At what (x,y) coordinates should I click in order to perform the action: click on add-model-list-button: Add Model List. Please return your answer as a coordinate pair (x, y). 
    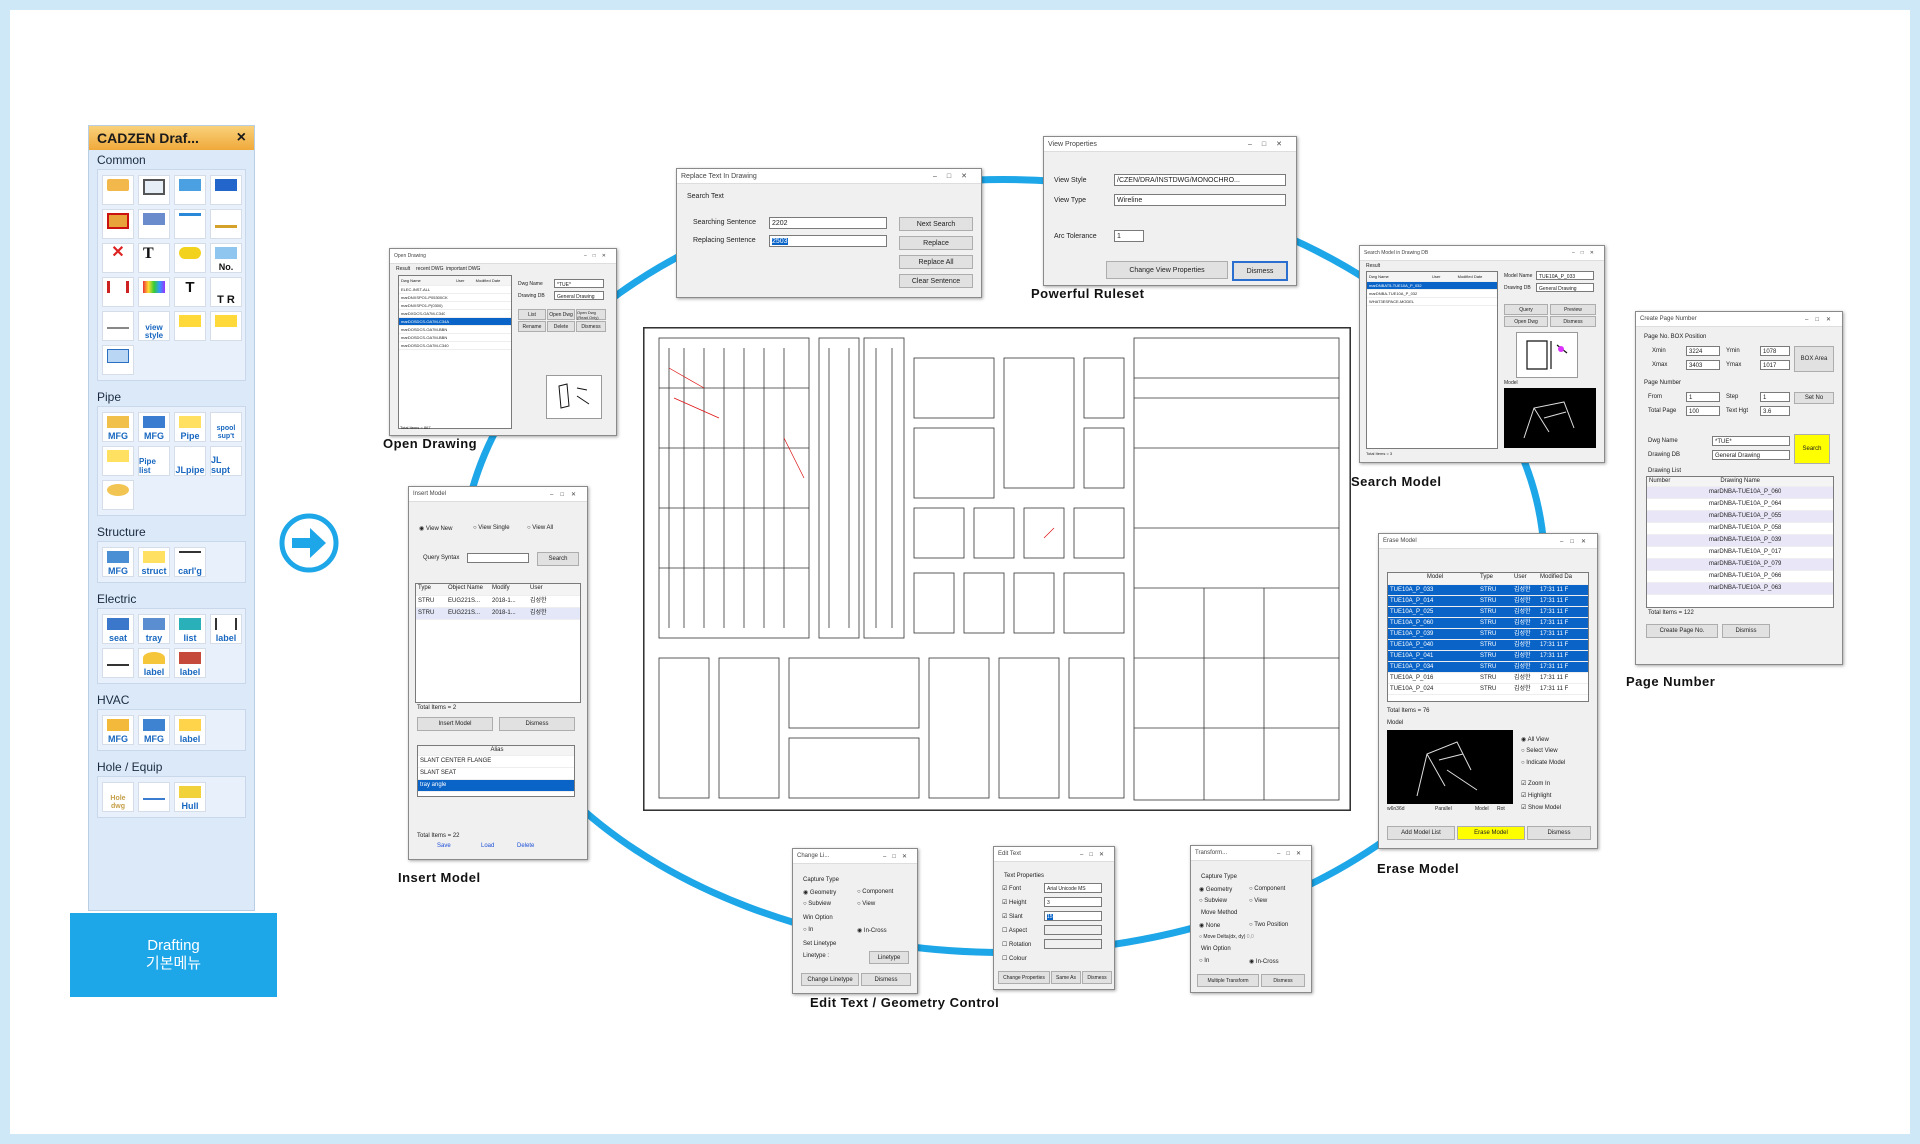
    Looking at the image, I should click on (1421, 833).